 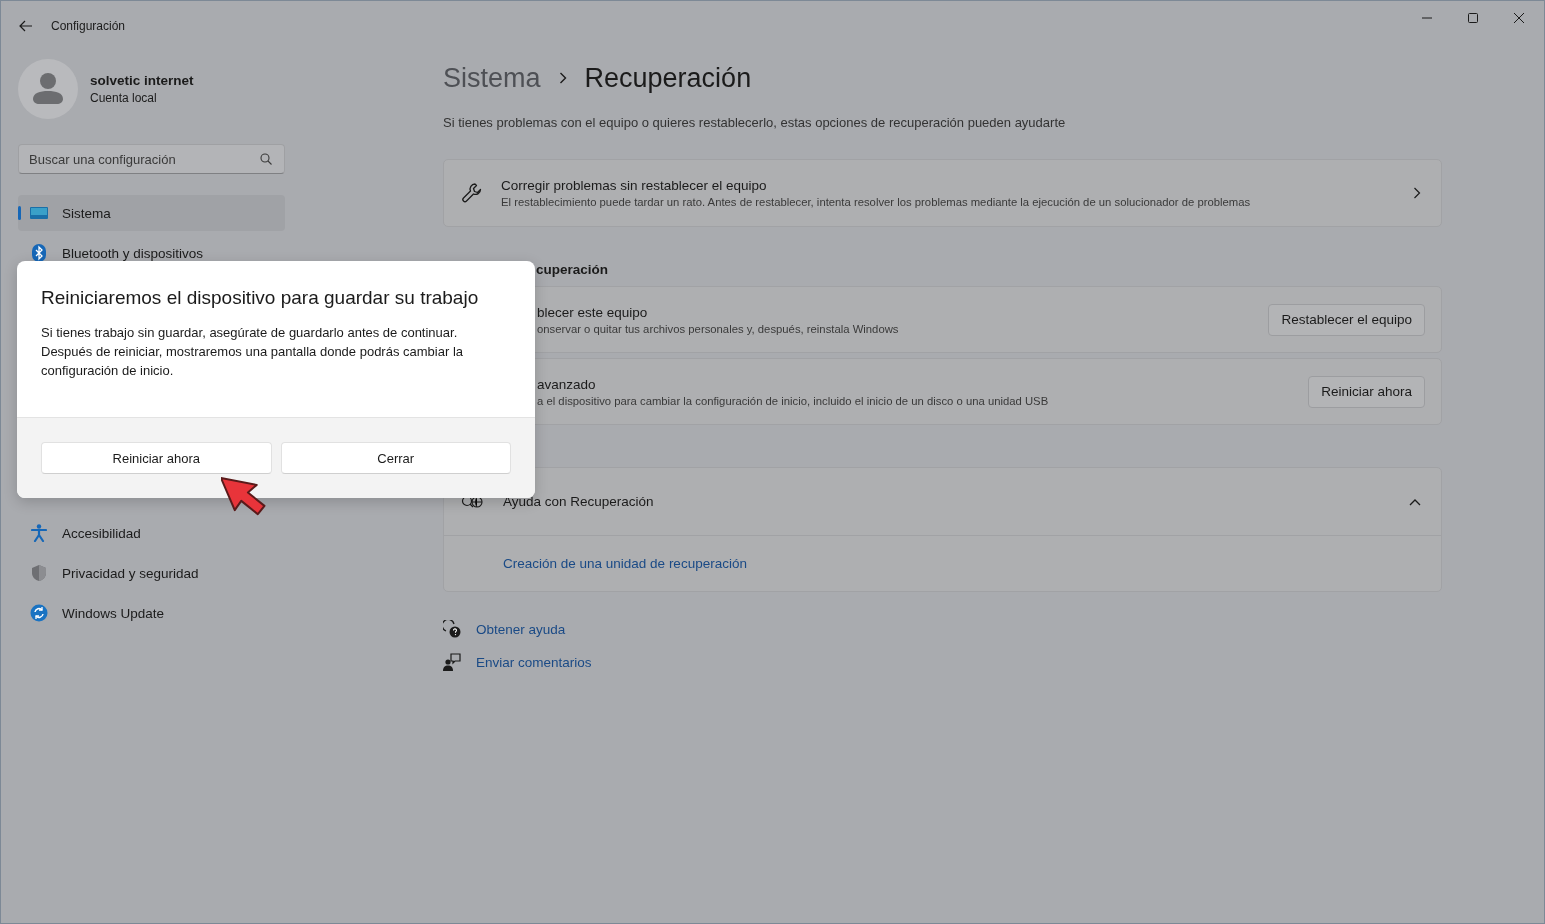 What do you see at coordinates (39, 213) in the screenshot?
I see `monitor-icon` at bounding box center [39, 213].